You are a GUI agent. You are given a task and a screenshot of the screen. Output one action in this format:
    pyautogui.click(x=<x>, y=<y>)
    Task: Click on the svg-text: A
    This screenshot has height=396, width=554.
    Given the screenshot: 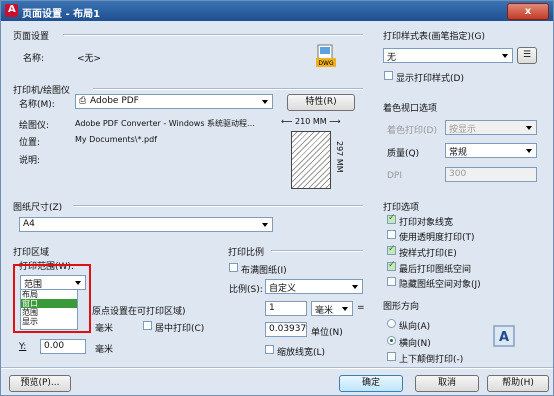 What is the action you would take?
    pyautogui.click(x=504, y=337)
    